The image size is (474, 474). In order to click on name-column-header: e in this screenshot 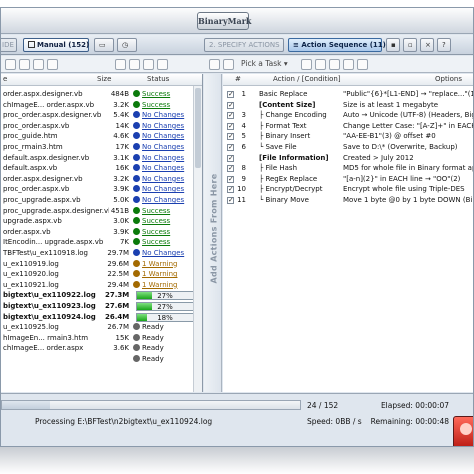, I will do `click(5, 79)`.